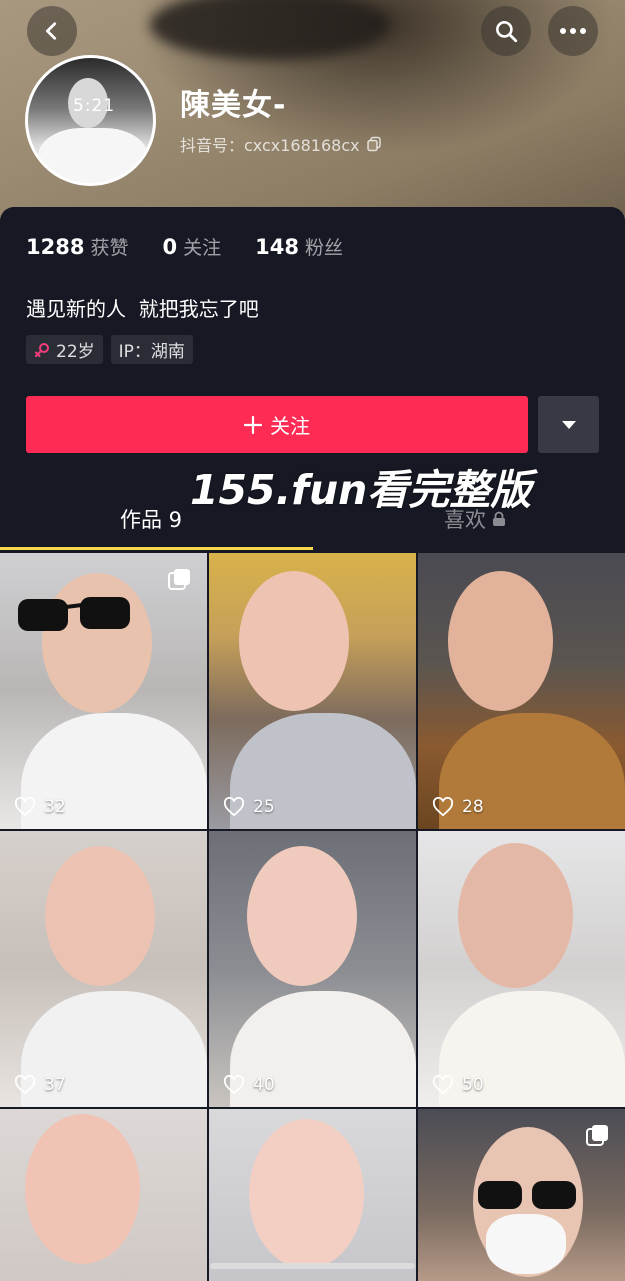 This screenshot has width=625, height=1281. I want to click on stat-following: 0 关注, so click(191, 246).